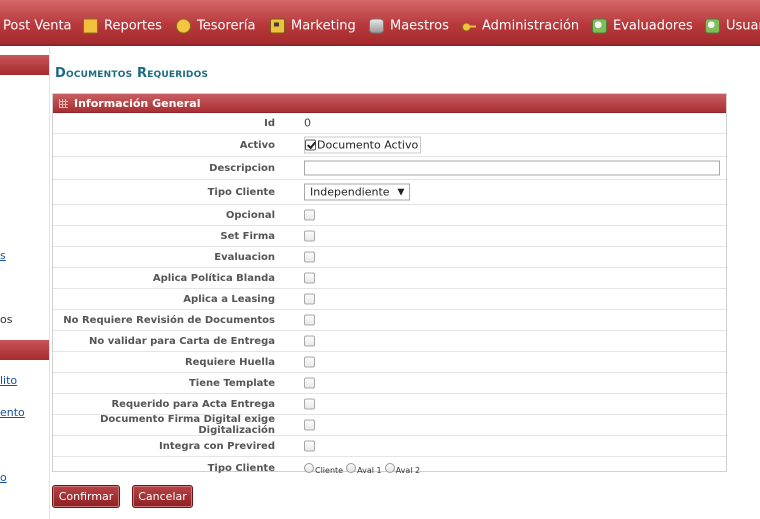 This screenshot has width=760, height=519. I want to click on menu-item-administracion: Administración, so click(520, 26).